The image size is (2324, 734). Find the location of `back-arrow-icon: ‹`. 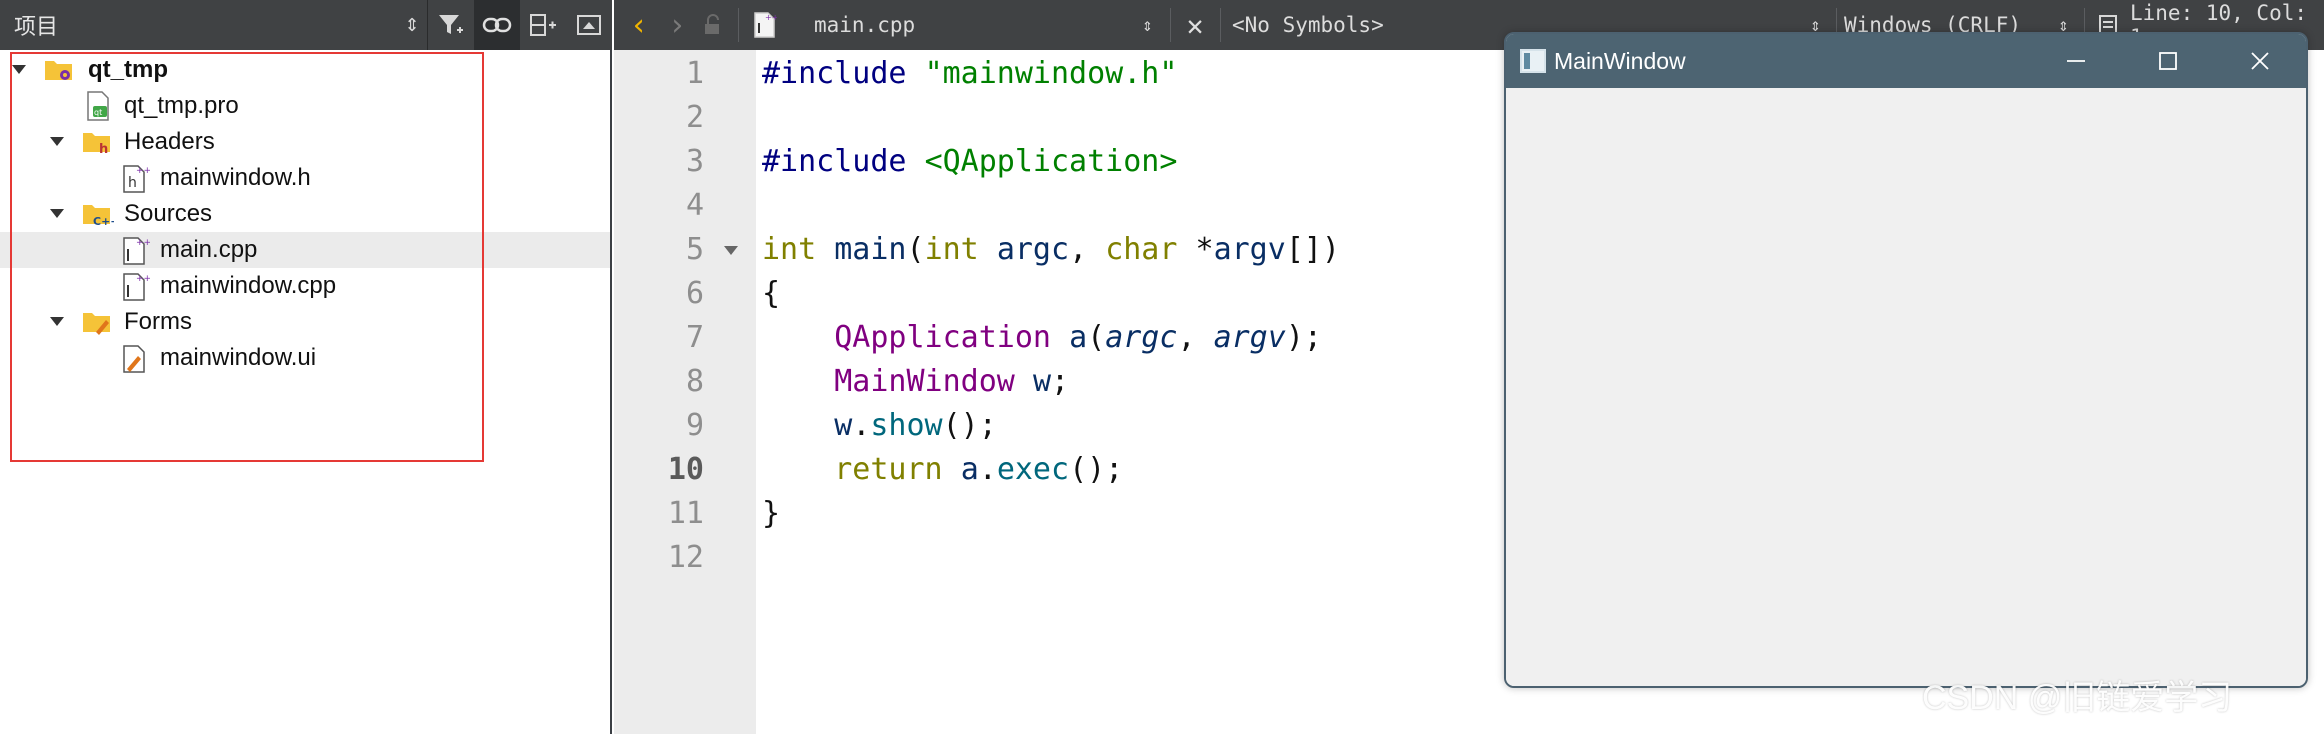

back-arrow-icon: ‹ is located at coordinates (639, 25).